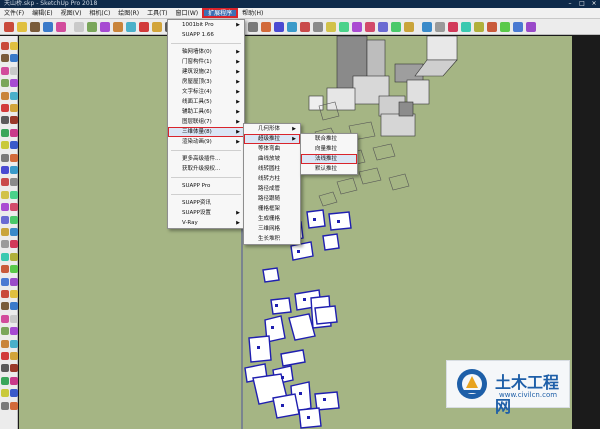 This screenshot has width=600, height=429. Describe the element at coordinates (329, 139) in the screenshot. I see `pushpull-menu-item: 联合推拉` at that location.